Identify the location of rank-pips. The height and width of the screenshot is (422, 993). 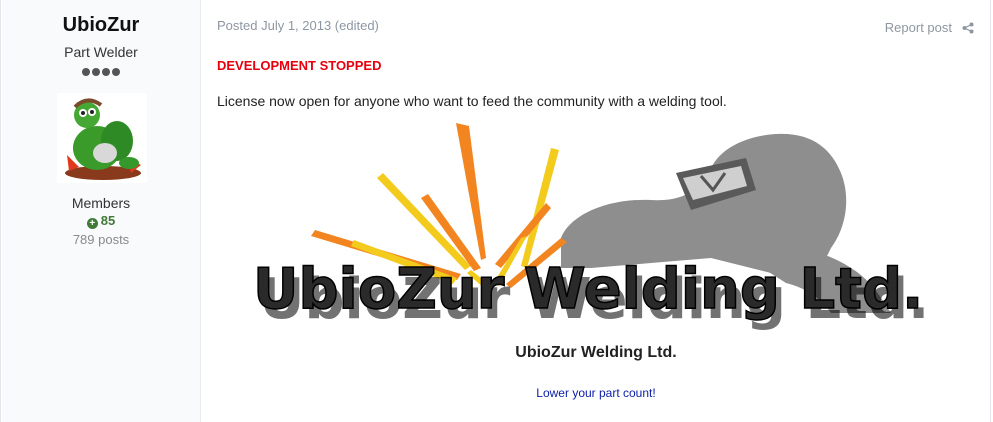
(101, 72).